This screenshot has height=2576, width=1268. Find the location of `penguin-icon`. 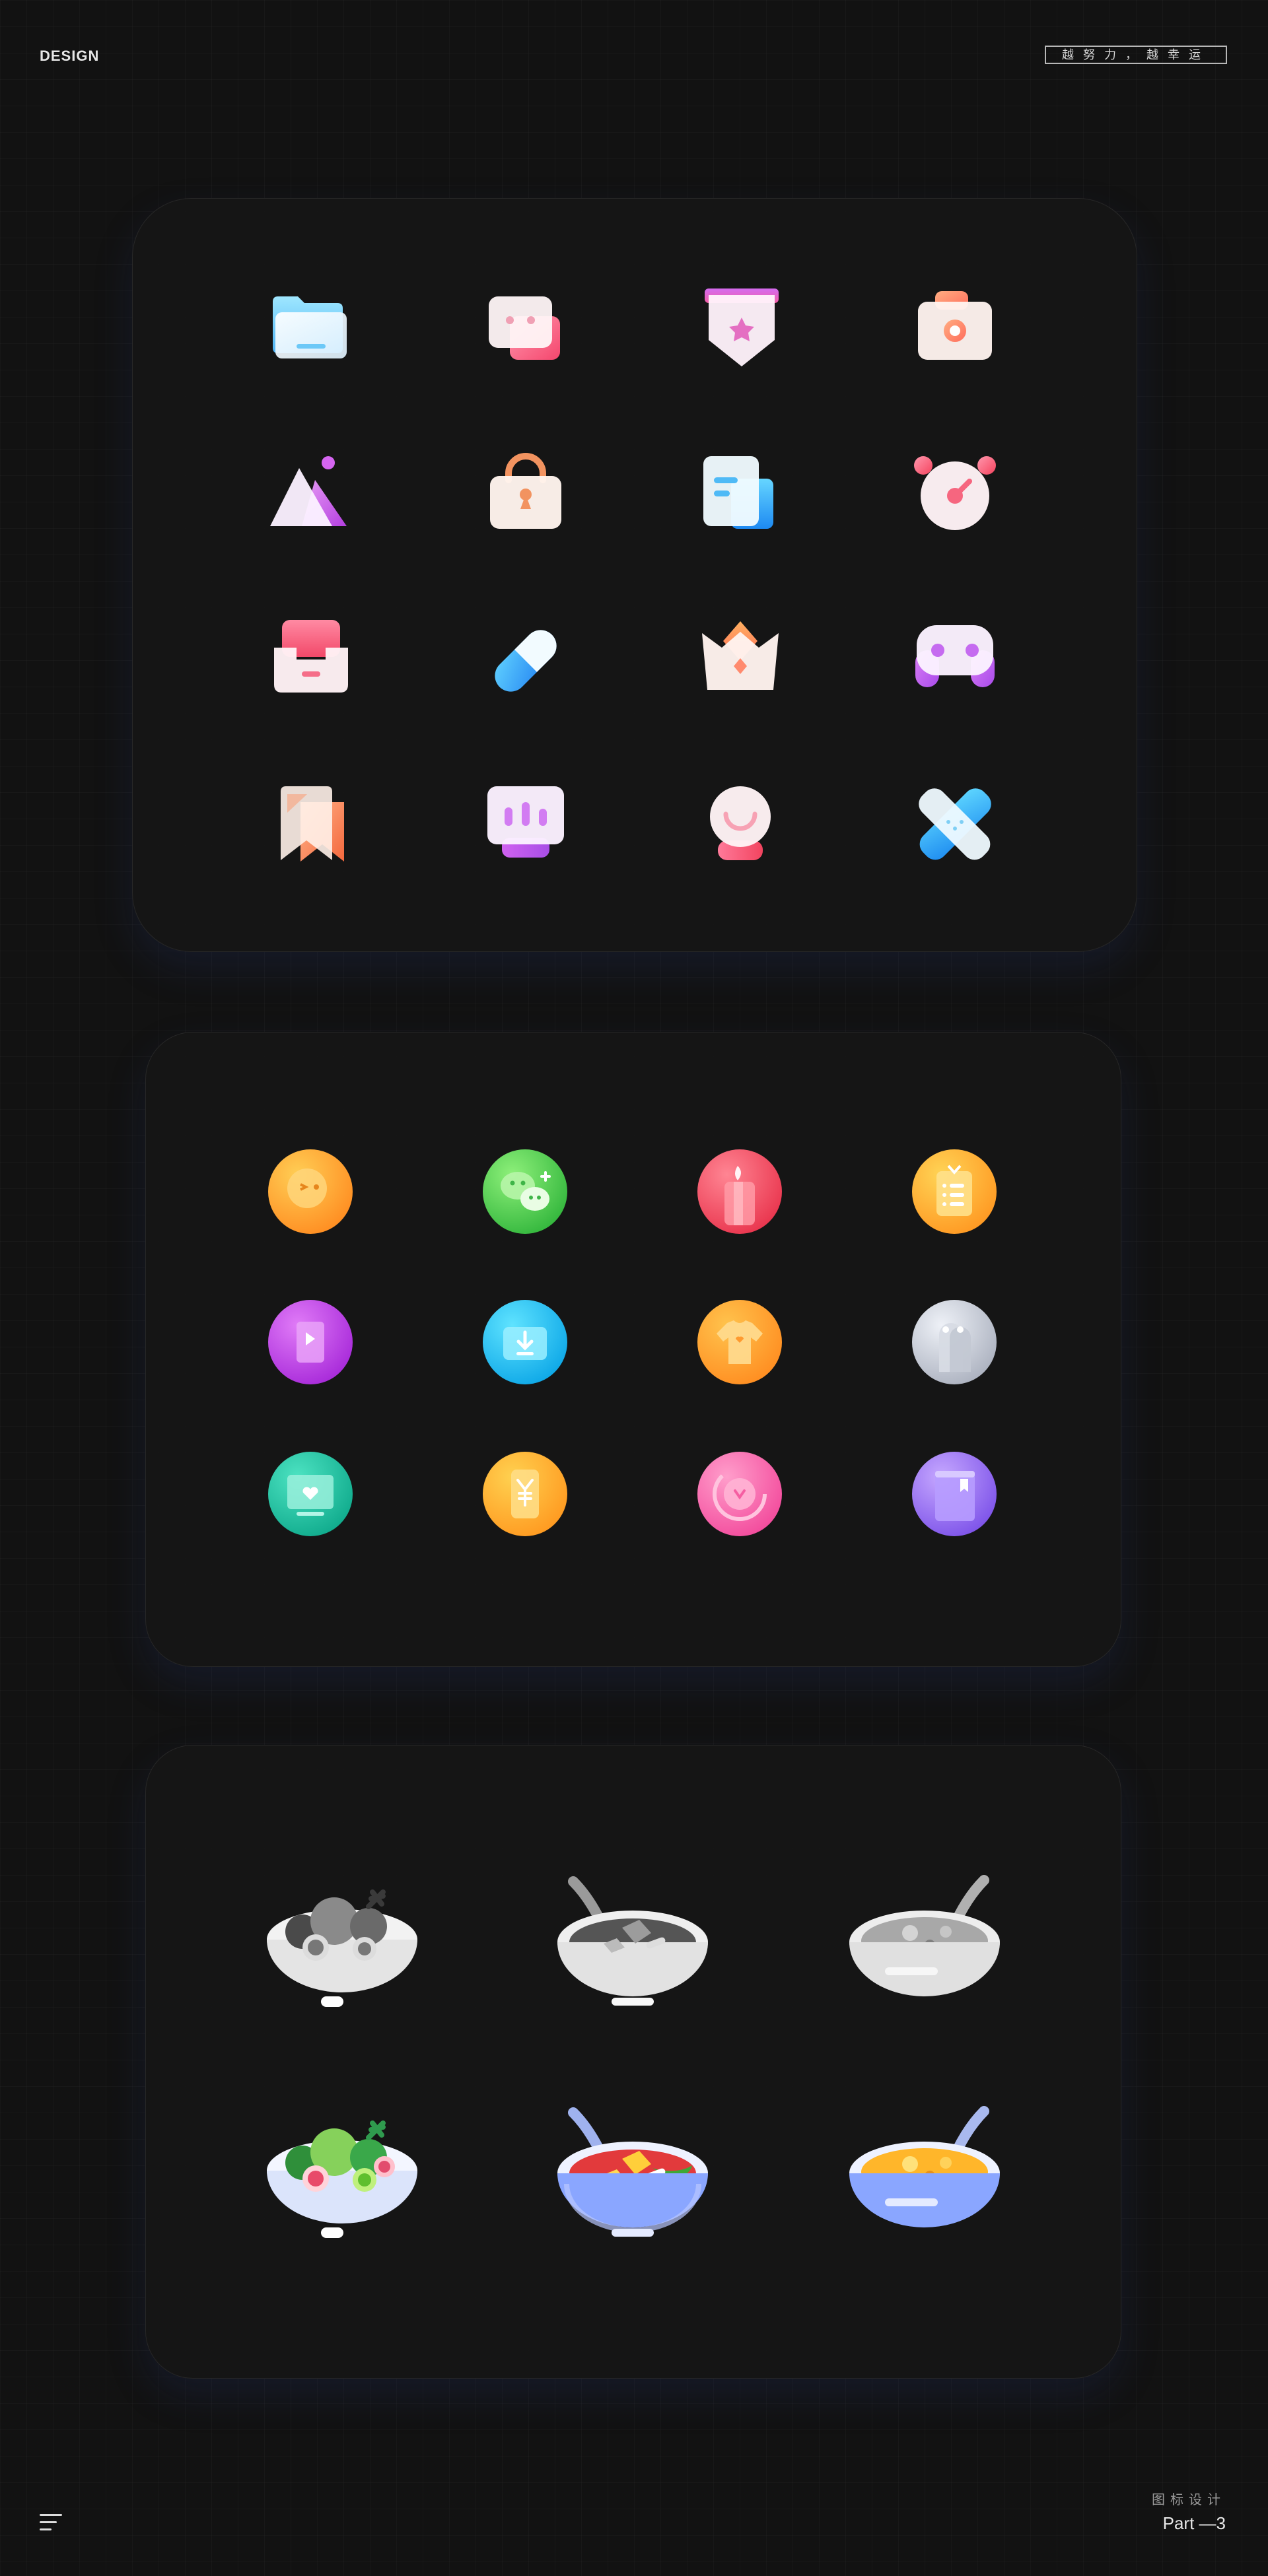

penguin-icon is located at coordinates (954, 1342).